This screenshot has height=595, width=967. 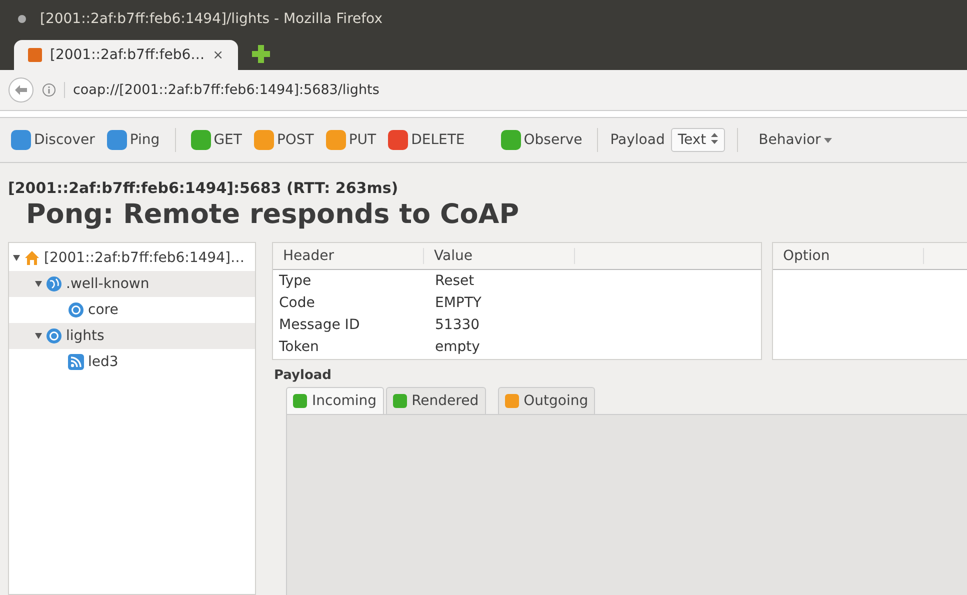 What do you see at coordinates (54, 284) in the screenshot?
I see `globe-icon` at bounding box center [54, 284].